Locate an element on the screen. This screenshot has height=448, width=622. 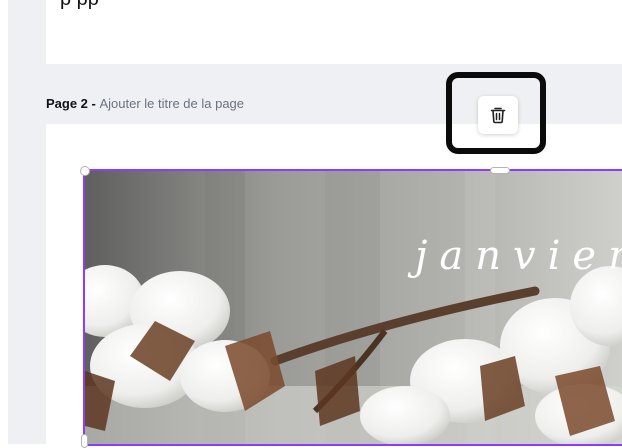
delete-page-button is located at coordinates (498, 115).